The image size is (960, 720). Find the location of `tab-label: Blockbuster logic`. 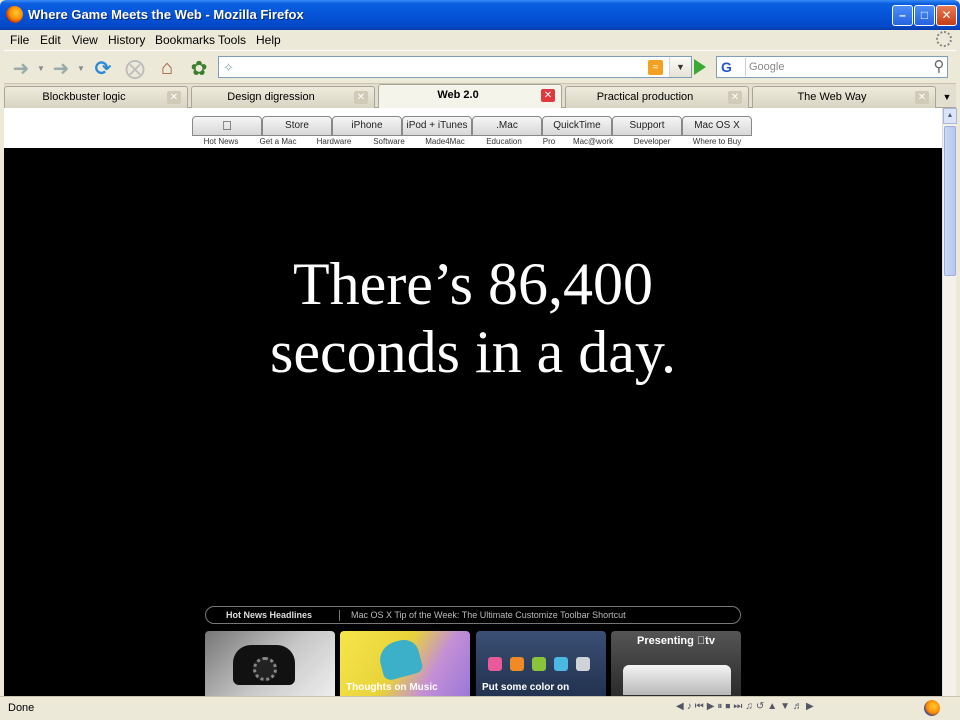

tab-label: Blockbuster logic is located at coordinates (84, 97).